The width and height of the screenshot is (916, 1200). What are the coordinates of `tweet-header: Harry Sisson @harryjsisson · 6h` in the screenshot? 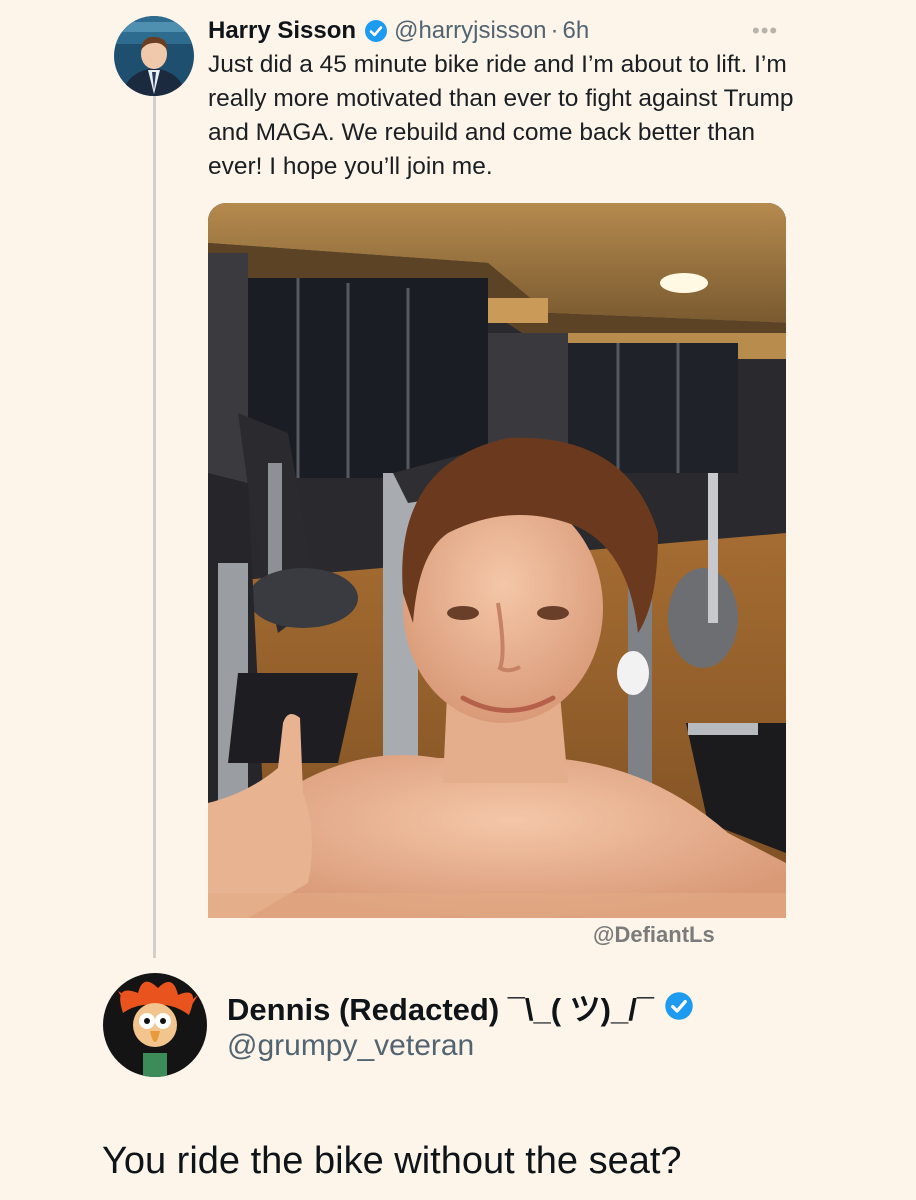 It's located at (398, 31).